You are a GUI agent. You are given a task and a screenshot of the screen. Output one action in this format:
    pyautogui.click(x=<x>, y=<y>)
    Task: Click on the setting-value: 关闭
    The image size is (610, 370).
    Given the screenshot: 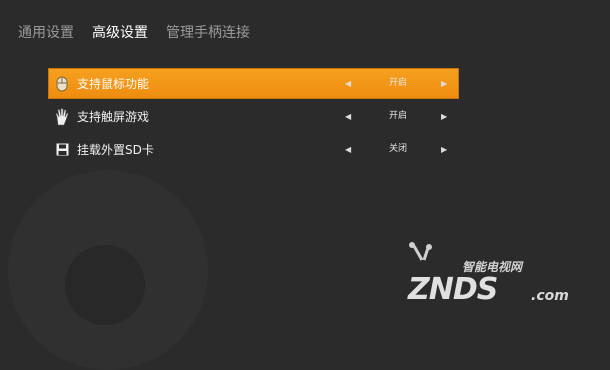 What is the action you would take?
    pyautogui.click(x=397, y=149)
    